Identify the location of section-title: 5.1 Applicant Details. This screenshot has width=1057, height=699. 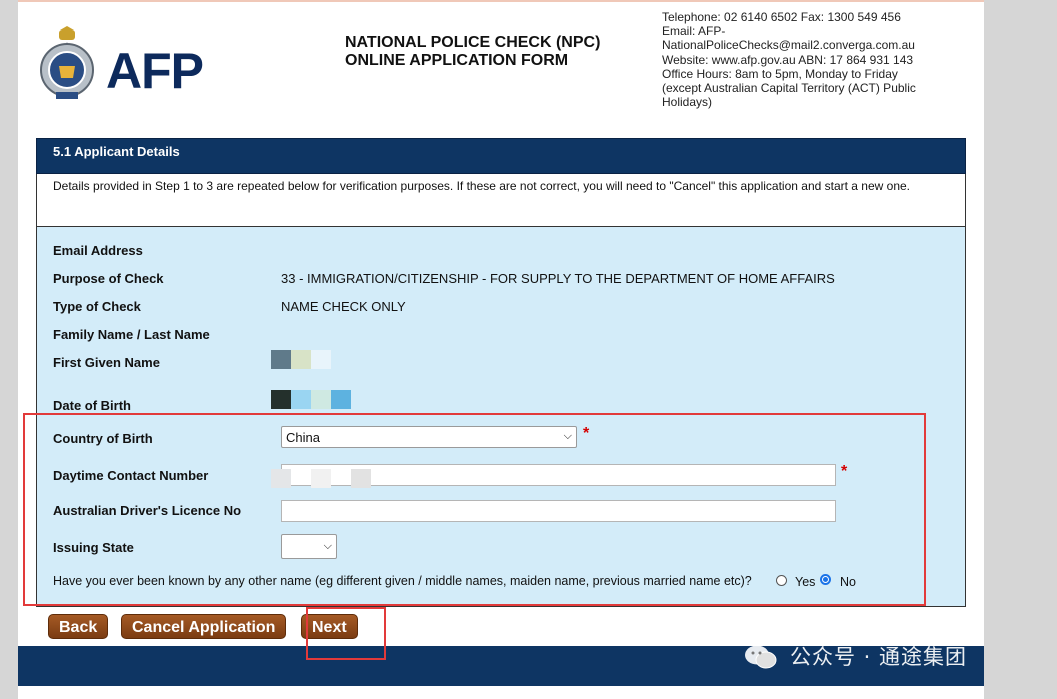
(116, 151).